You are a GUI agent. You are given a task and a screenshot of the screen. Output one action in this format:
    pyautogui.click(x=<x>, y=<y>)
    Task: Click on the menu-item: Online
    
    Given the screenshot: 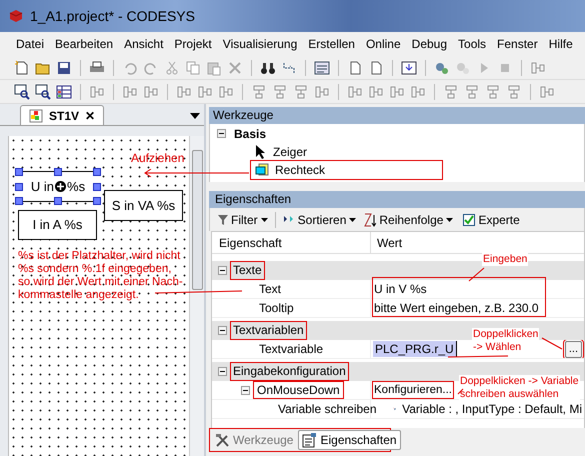 What is the action you would take?
    pyautogui.click(x=383, y=44)
    